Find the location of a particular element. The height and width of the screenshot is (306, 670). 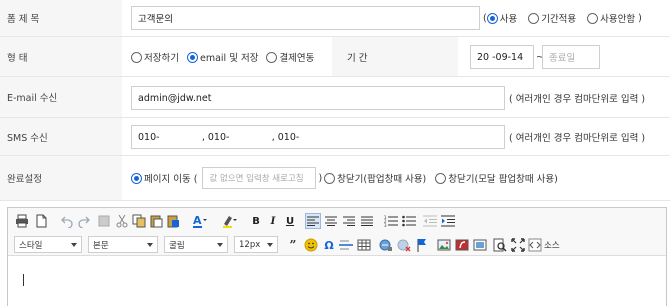

emoticon-icon is located at coordinates (311, 245).